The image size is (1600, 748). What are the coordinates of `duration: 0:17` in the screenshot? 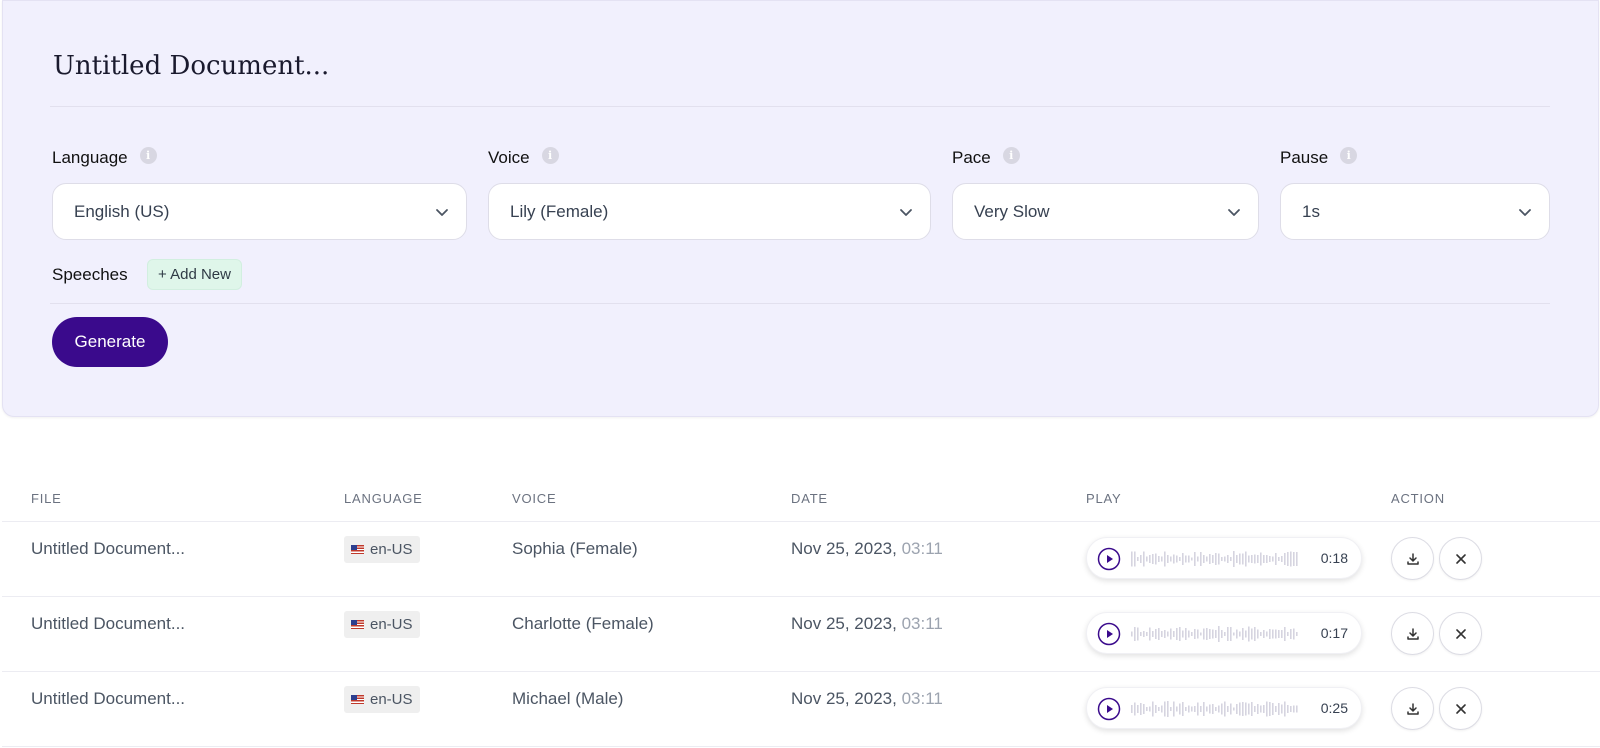 It's located at (1334, 633).